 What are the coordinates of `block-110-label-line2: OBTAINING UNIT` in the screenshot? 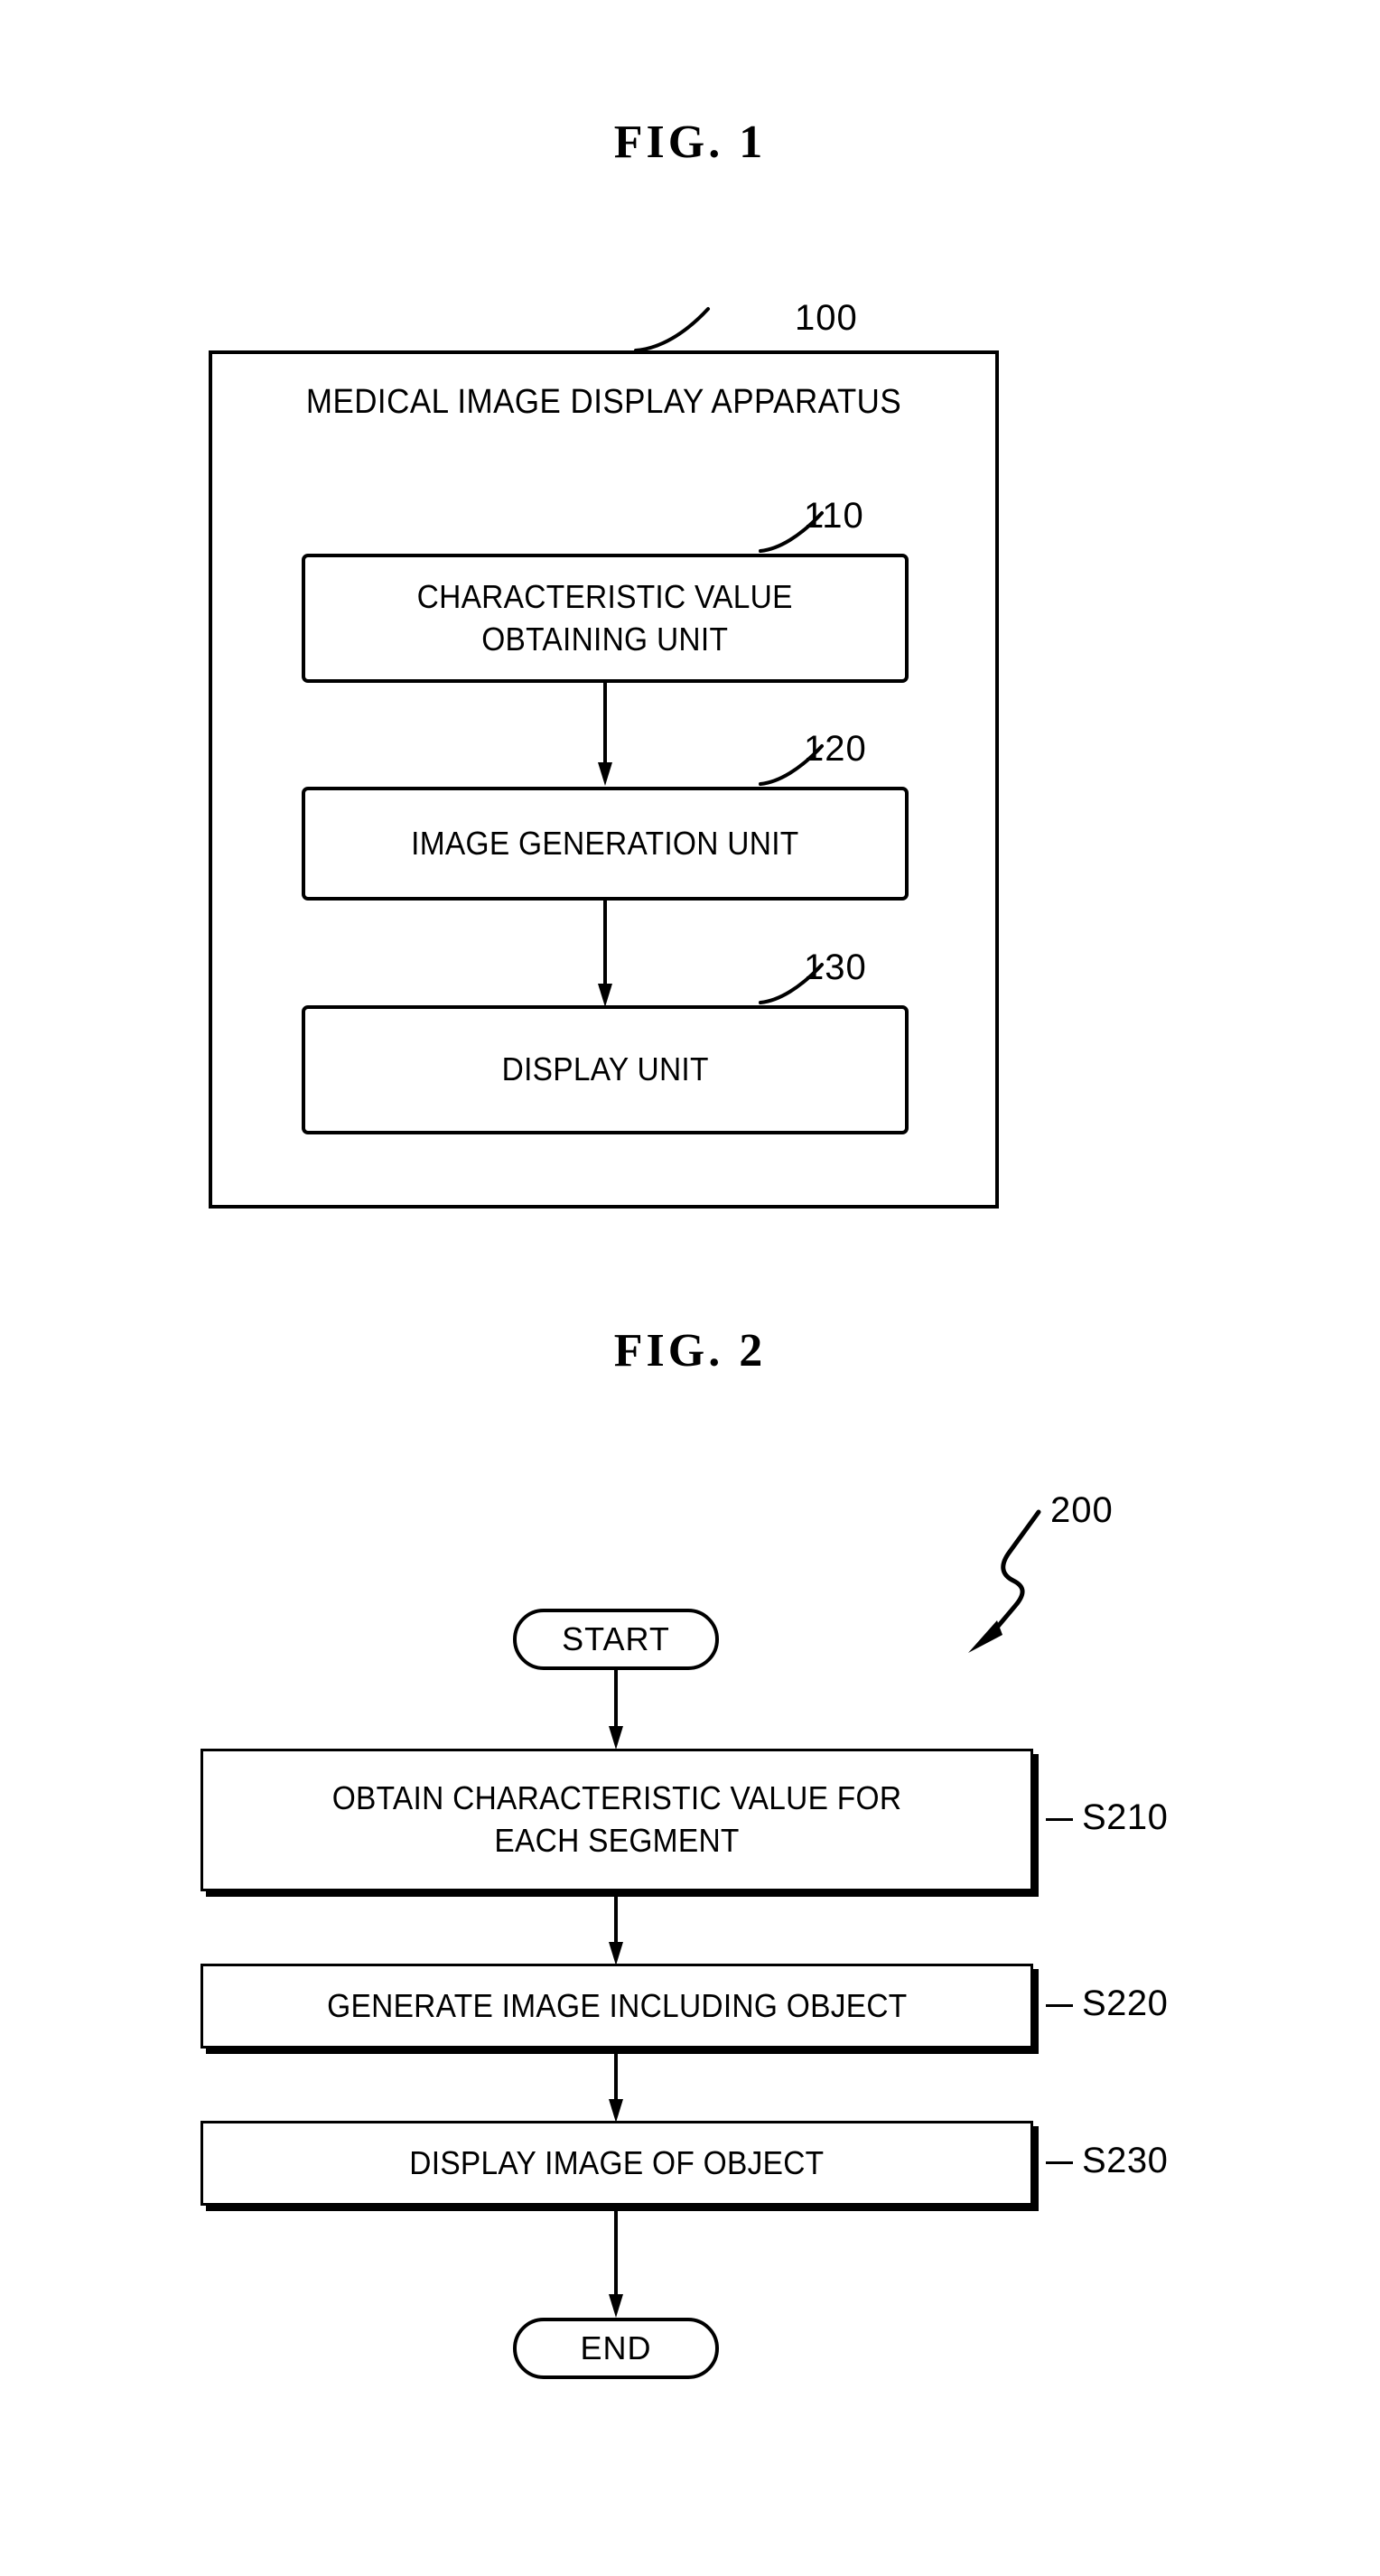 It's located at (605, 639).